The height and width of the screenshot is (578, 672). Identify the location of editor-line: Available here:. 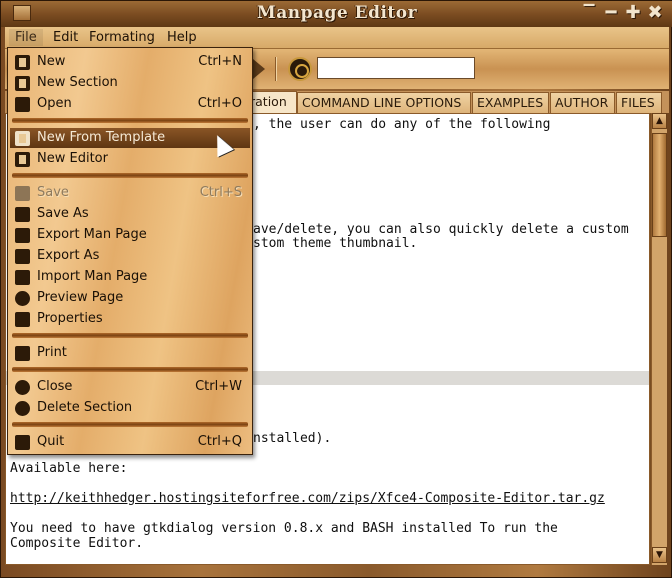
(69, 468).